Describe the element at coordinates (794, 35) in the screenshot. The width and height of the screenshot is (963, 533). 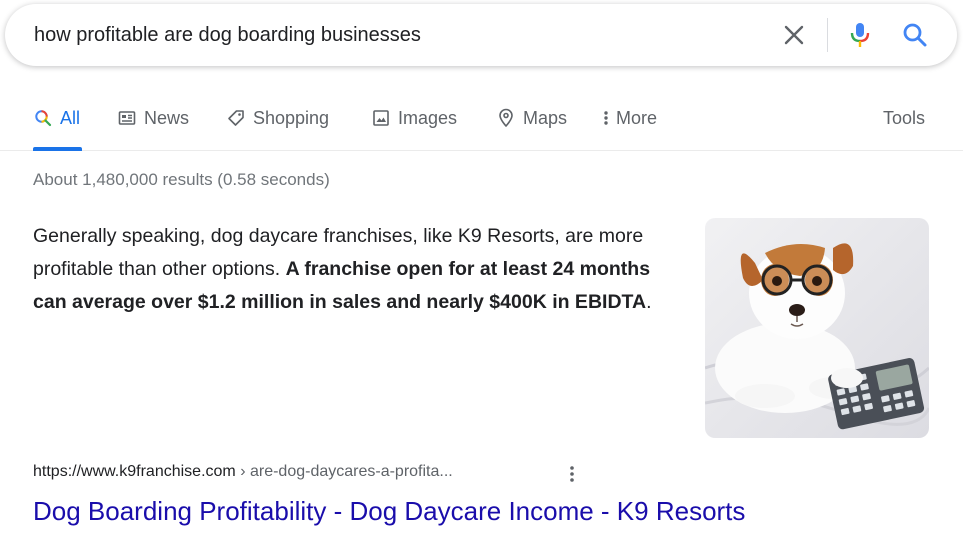
I see `clear-icon` at that location.